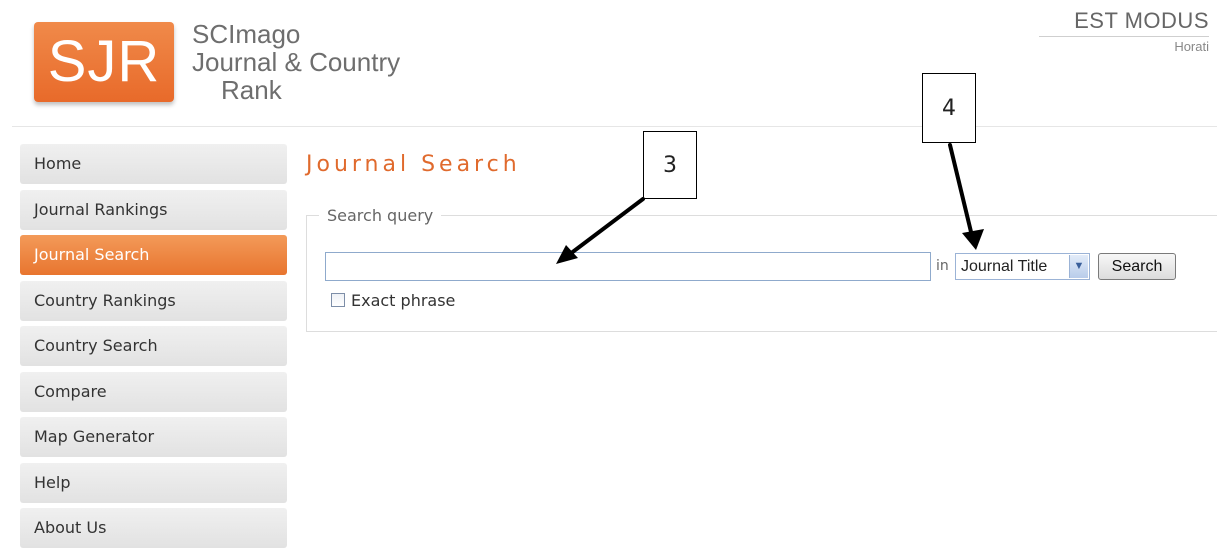 The height and width of the screenshot is (554, 1217). What do you see at coordinates (153, 437) in the screenshot?
I see `nav-item-map-generator: Map Generator` at bounding box center [153, 437].